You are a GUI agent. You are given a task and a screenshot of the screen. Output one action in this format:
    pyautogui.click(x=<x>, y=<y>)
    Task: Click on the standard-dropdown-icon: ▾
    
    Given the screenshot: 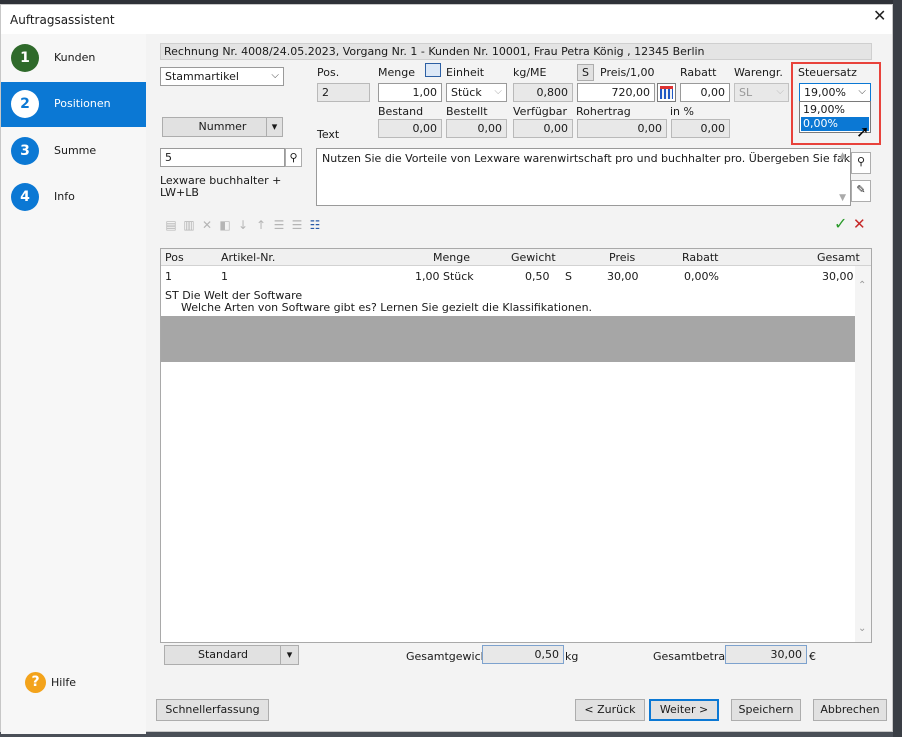 What is the action you would take?
    pyautogui.click(x=289, y=655)
    